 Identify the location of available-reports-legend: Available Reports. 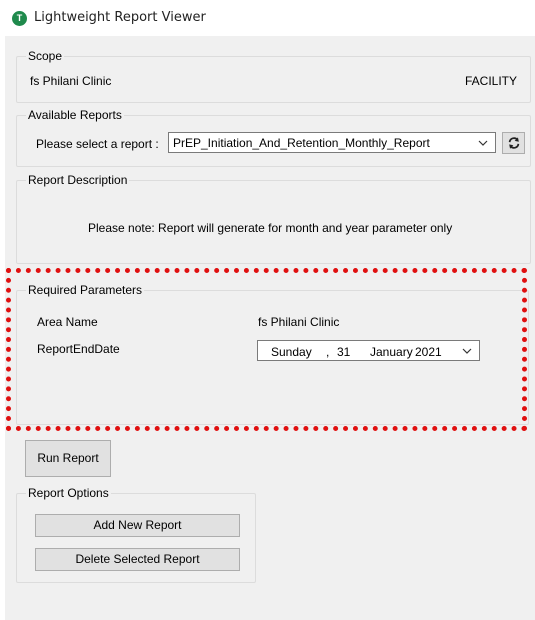
(75, 115).